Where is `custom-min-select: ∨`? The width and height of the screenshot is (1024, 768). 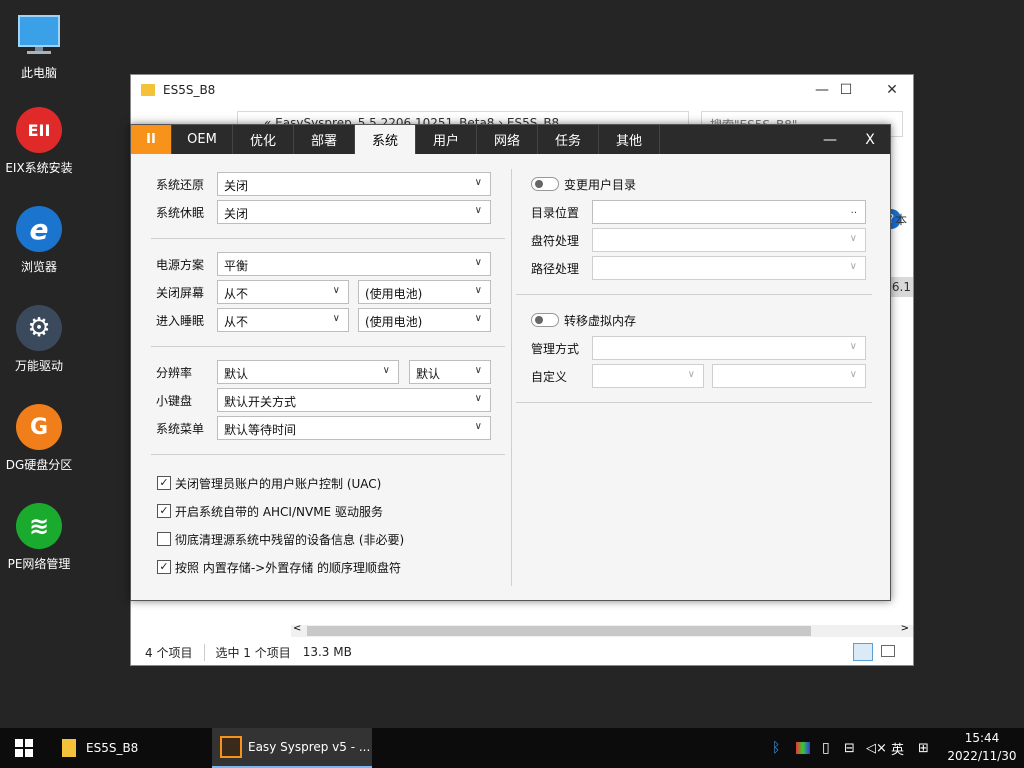 custom-min-select: ∨ is located at coordinates (648, 376).